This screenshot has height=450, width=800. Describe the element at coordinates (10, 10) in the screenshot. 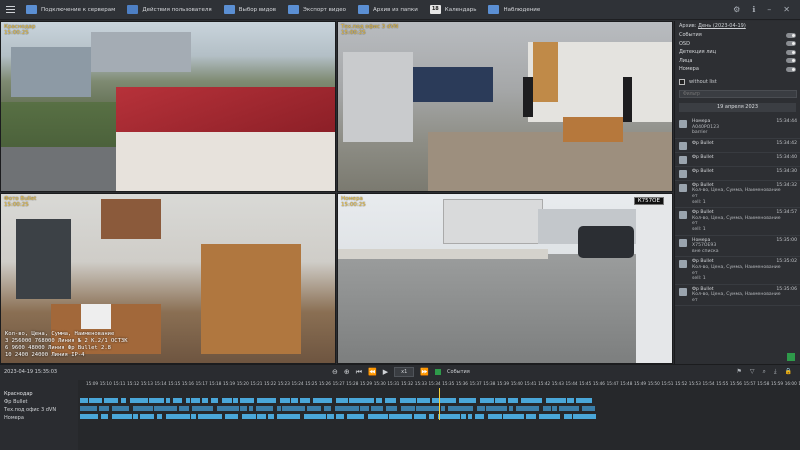

I see `menu-icon` at that location.